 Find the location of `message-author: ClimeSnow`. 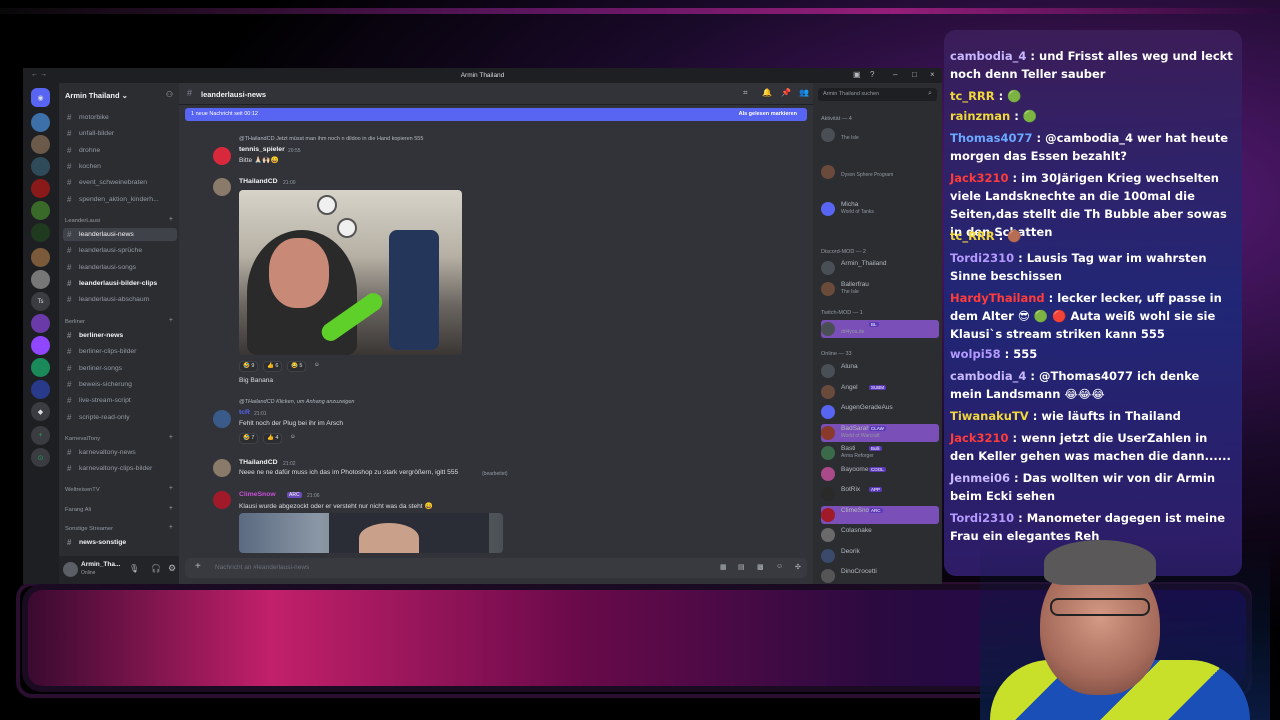

message-author: ClimeSnow is located at coordinates (257, 494).